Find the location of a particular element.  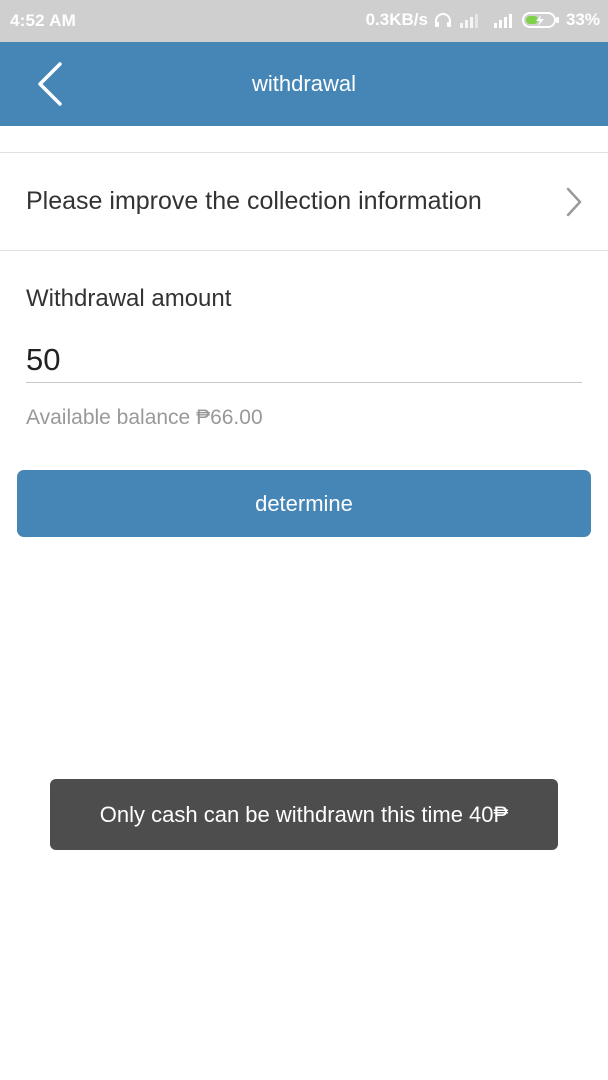

chevron-right-icon is located at coordinates (574, 202).